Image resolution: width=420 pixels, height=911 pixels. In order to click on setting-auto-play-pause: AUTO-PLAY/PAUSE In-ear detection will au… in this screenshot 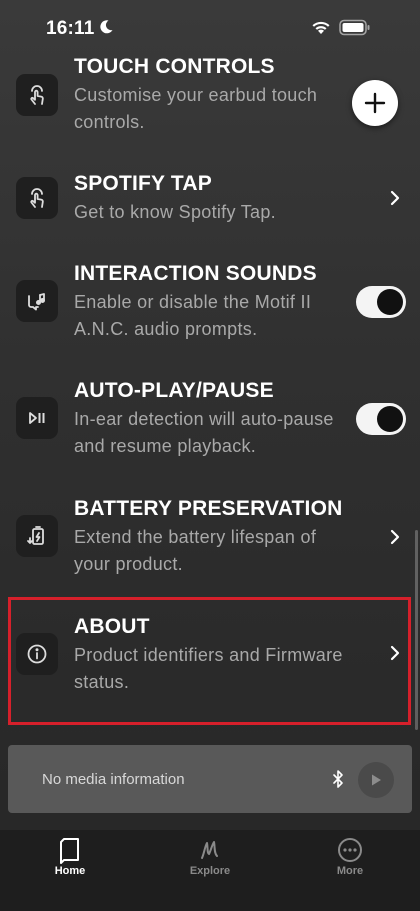, I will do `click(210, 420)`.